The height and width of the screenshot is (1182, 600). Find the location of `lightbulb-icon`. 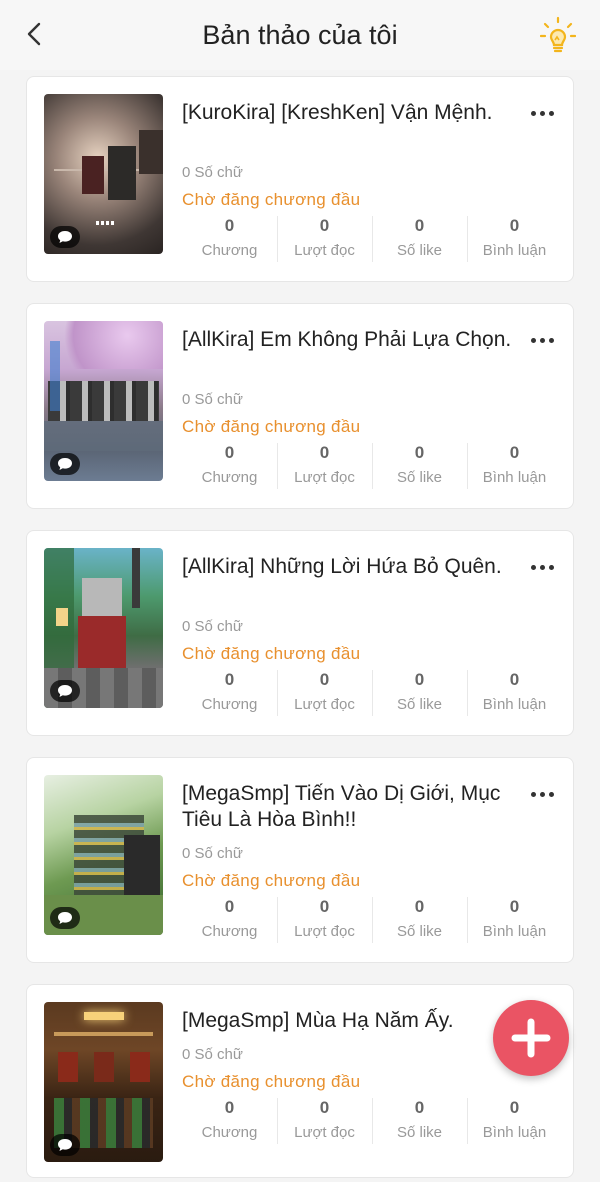

lightbulb-icon is located at coordinates (558, 36).